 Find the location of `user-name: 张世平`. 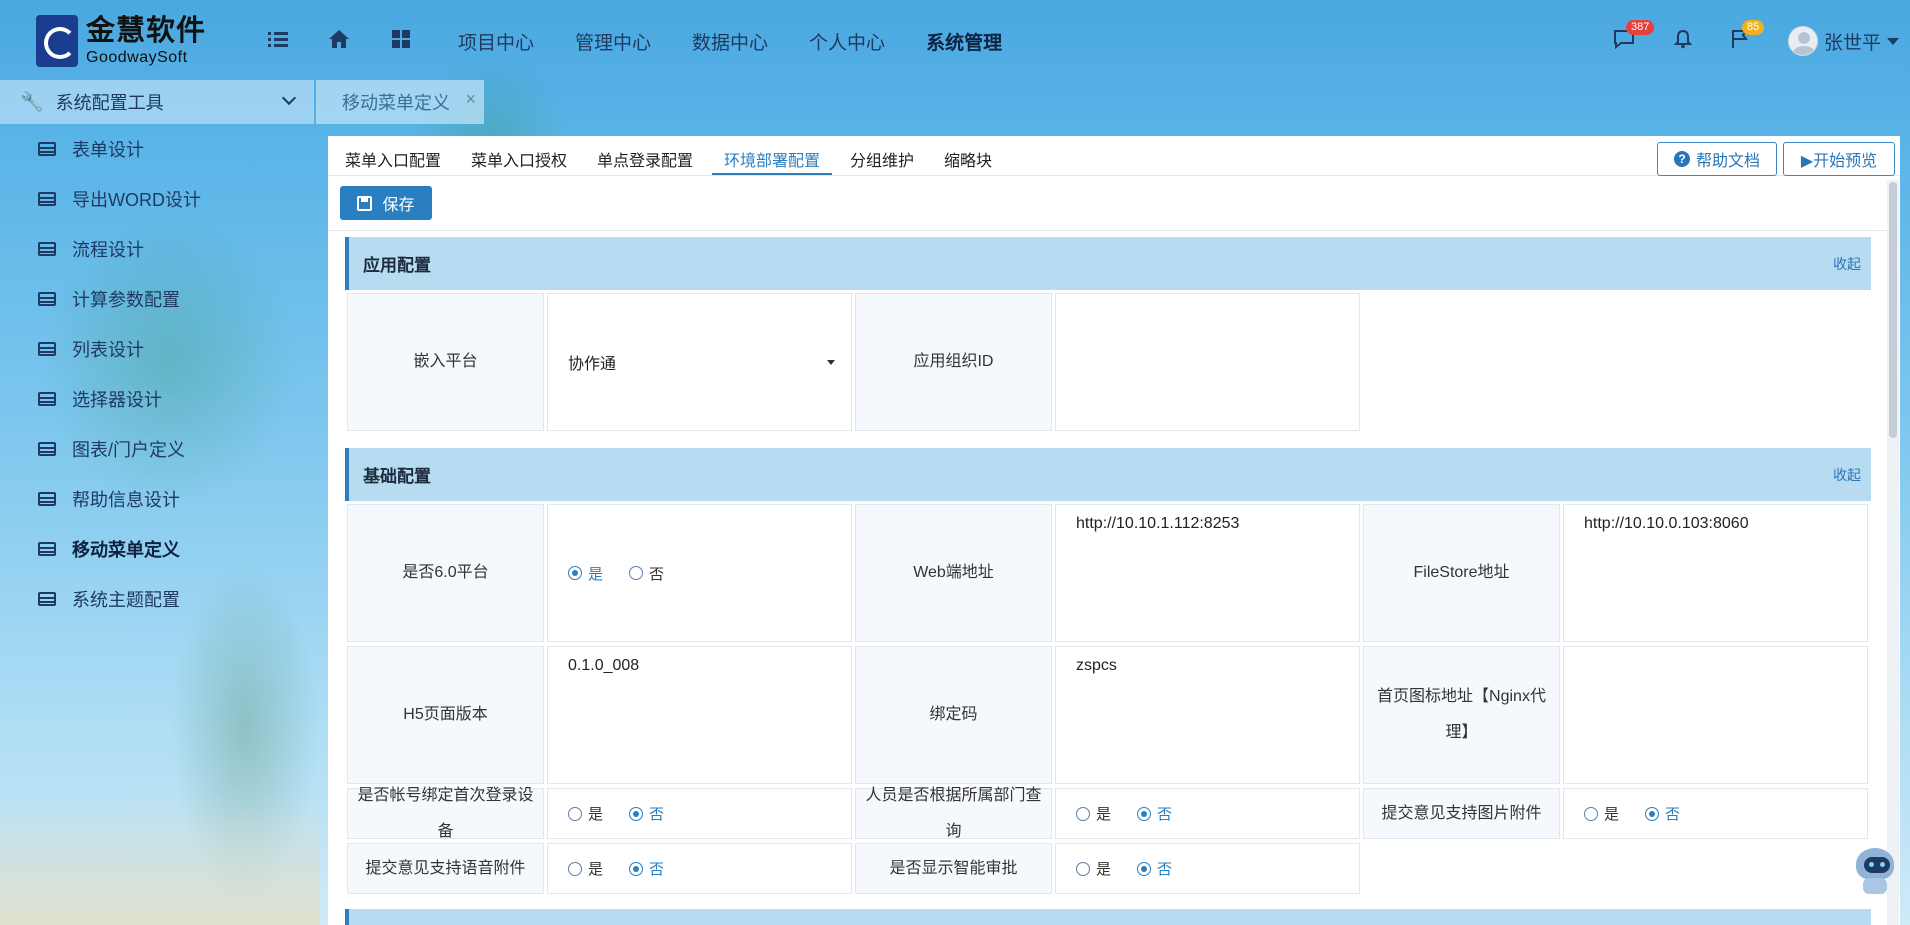

user-name: 张世平 is located at coordinates (1853, 43).